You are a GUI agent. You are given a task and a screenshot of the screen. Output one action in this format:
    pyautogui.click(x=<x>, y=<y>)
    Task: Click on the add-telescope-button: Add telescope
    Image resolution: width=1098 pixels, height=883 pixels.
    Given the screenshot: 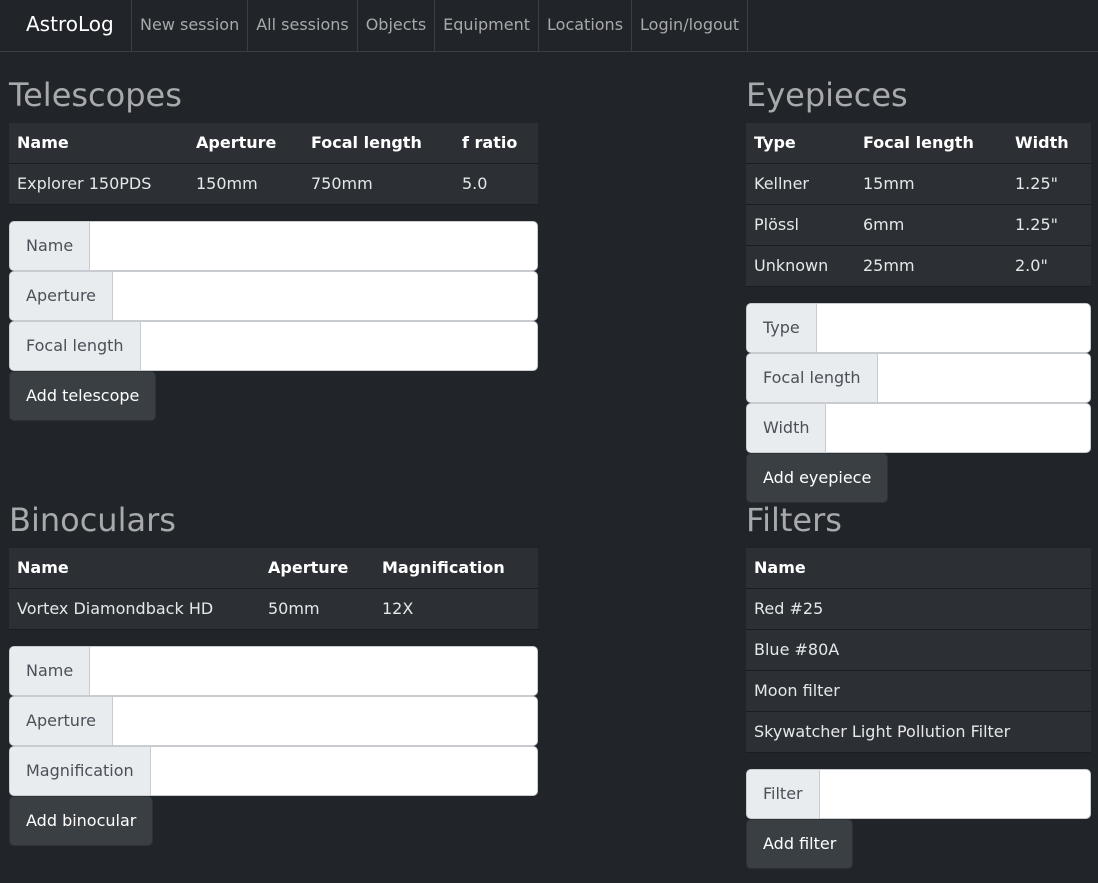 What is the action you would take?
    pyautogui.click(x=83, y=395)
    